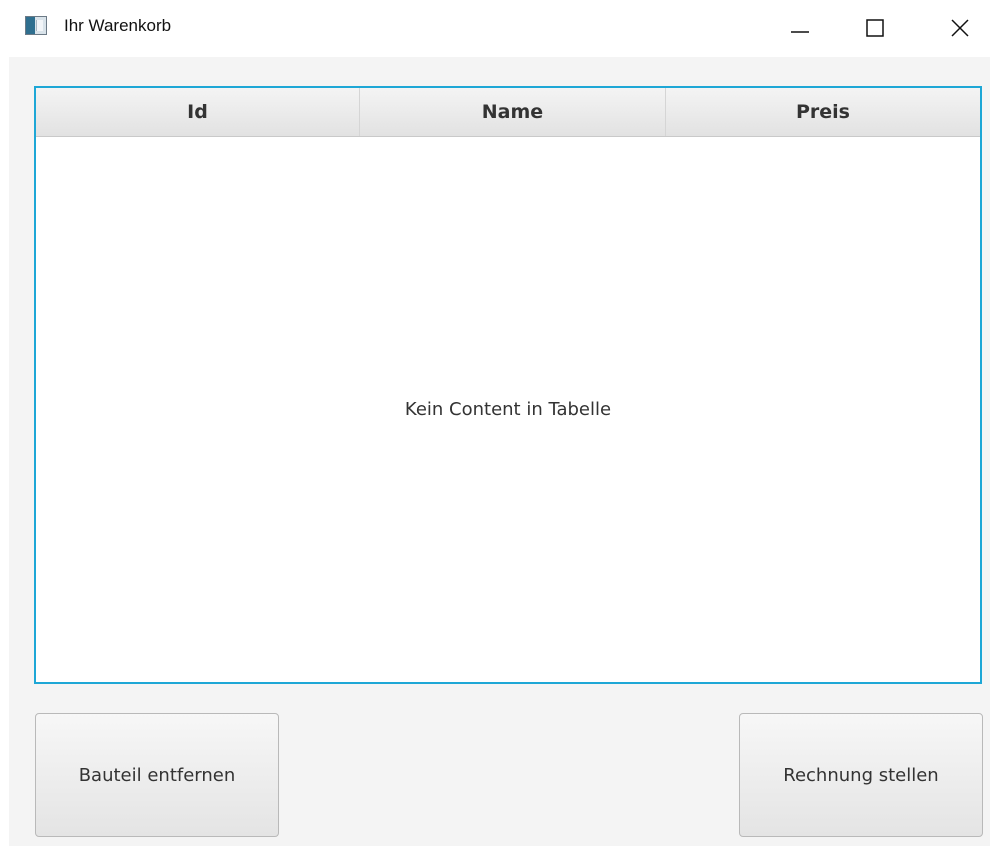 This screenshot has width=990, height=846. Describe the element at coordinates (800, 32) in the screenshot. I see `minimize-icon` at that location.